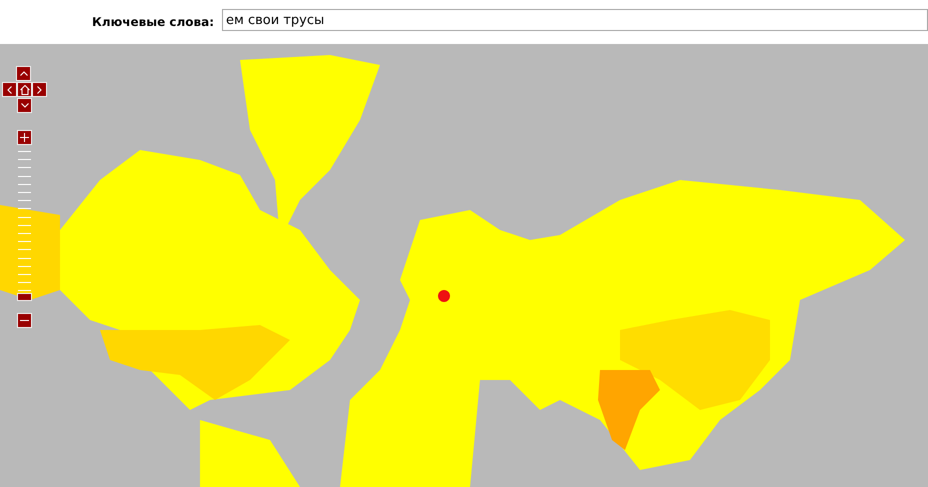  I want to click on zoom-slider-thumb, so click(24, 297).